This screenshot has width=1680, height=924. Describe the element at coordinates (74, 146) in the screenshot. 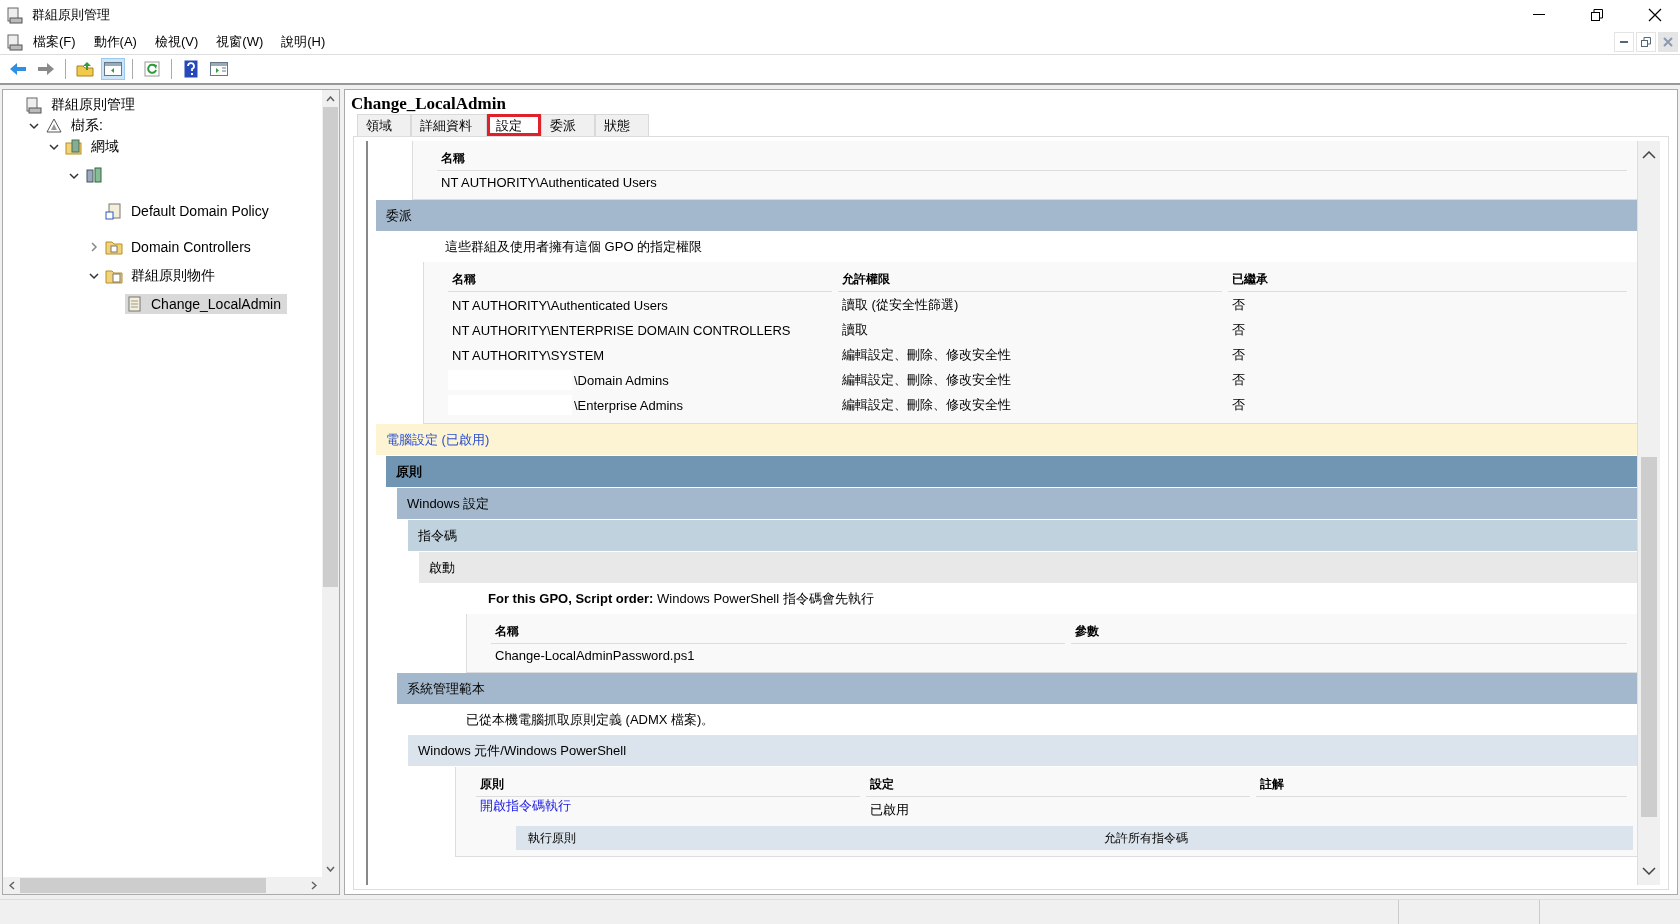

I see `server-folder-icon` at that location.